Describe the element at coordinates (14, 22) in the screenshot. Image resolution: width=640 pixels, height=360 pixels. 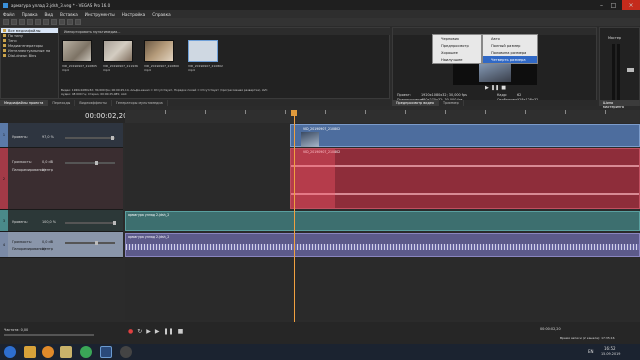
I see `open-icon` at that location.